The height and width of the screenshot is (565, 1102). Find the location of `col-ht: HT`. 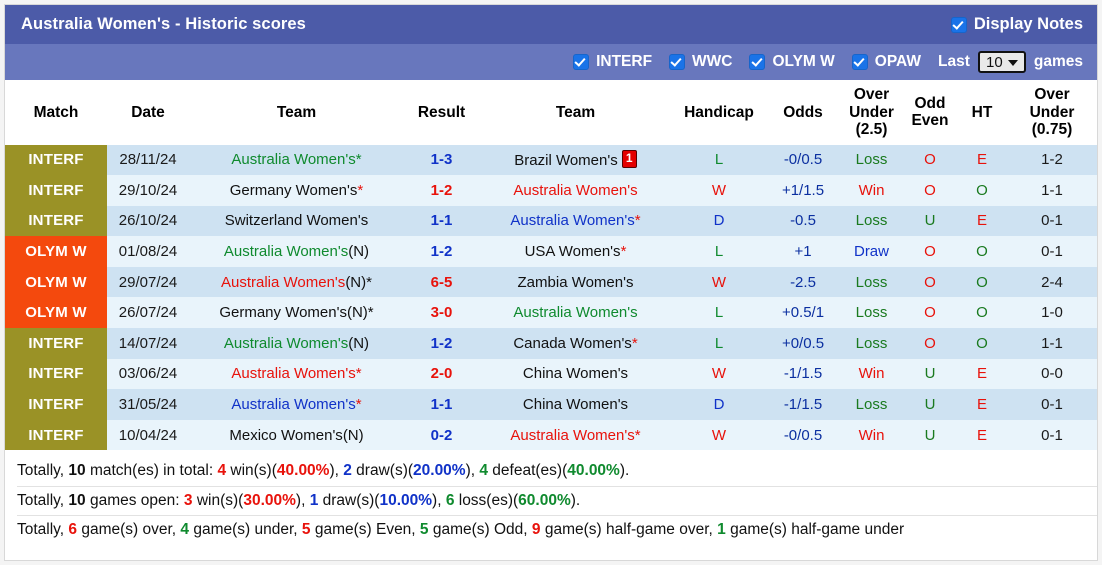

col-ht: HT is located at coordinates (982, 112).